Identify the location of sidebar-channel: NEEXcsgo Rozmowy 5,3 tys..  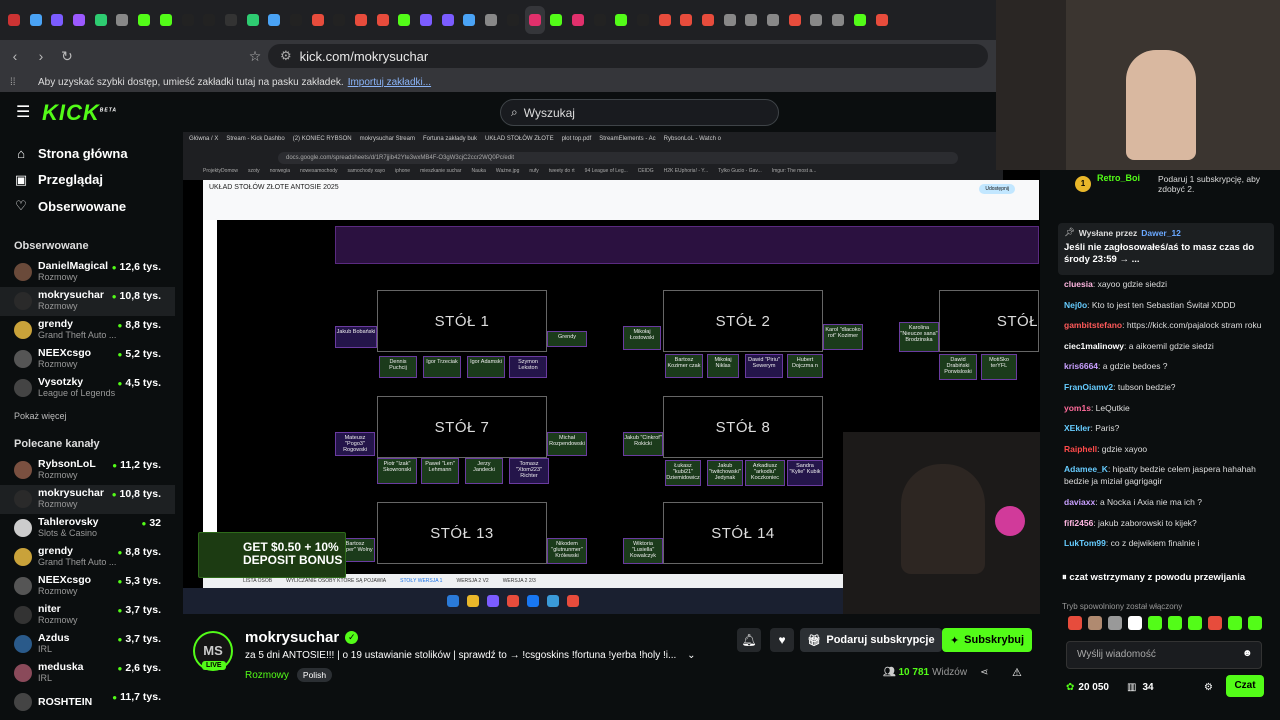
(87, 586).